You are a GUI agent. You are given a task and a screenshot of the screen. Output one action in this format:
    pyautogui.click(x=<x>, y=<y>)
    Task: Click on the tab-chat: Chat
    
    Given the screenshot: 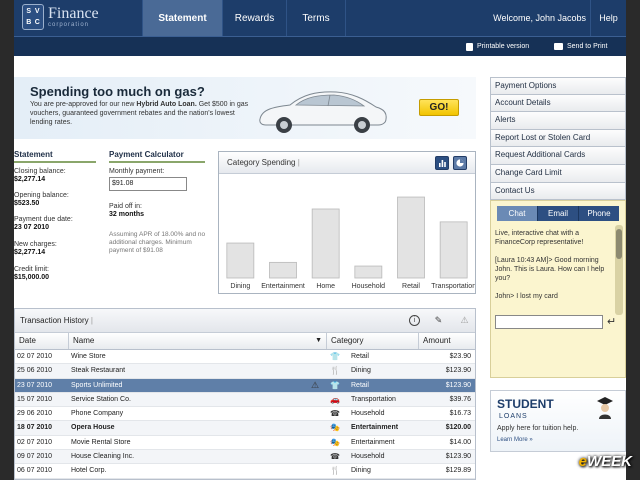 What is the action you would take?
    pyautogui.click(x=517, y=213)
    